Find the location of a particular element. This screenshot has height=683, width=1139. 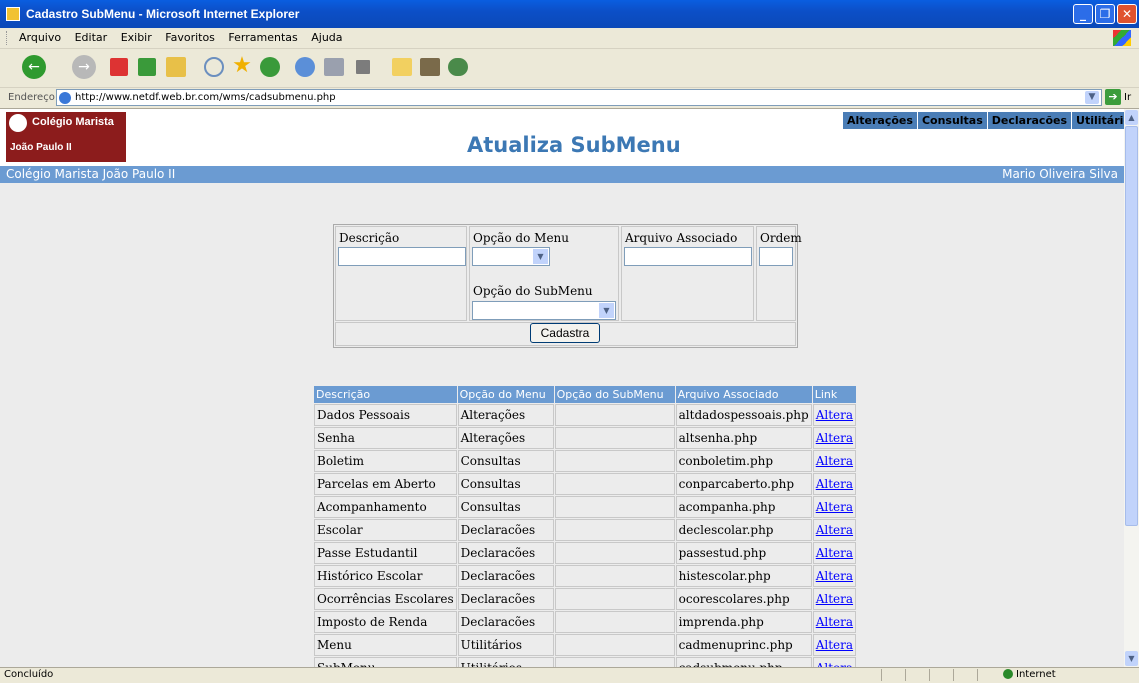

menubar-grip is located at coordinates (7, 38).